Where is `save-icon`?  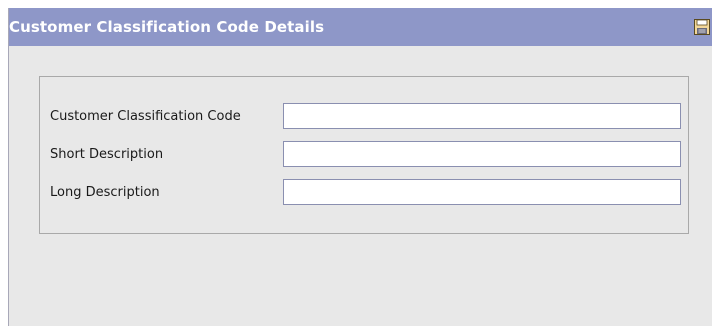
save-icon is located at coordinates (702, 27).